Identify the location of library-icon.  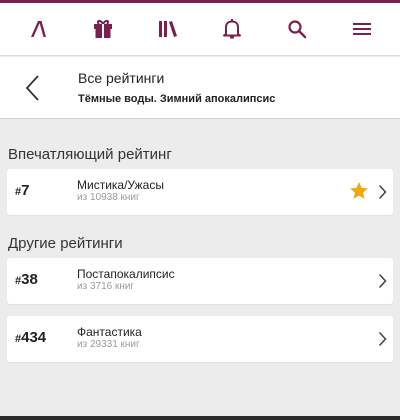
(167, 29).